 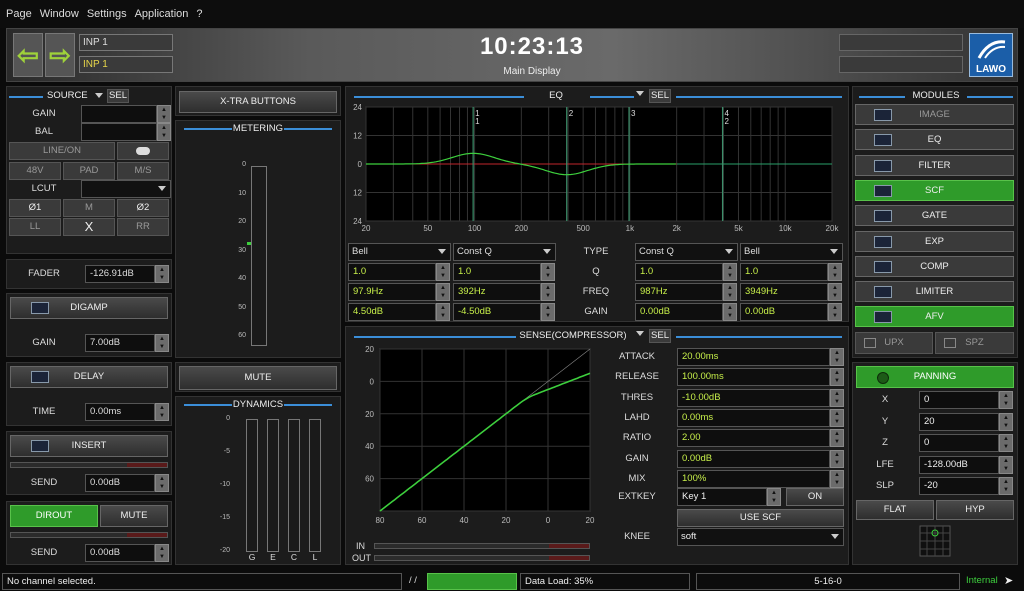 I want to click on delay-button: DELAY, so click(x=89, y=377).